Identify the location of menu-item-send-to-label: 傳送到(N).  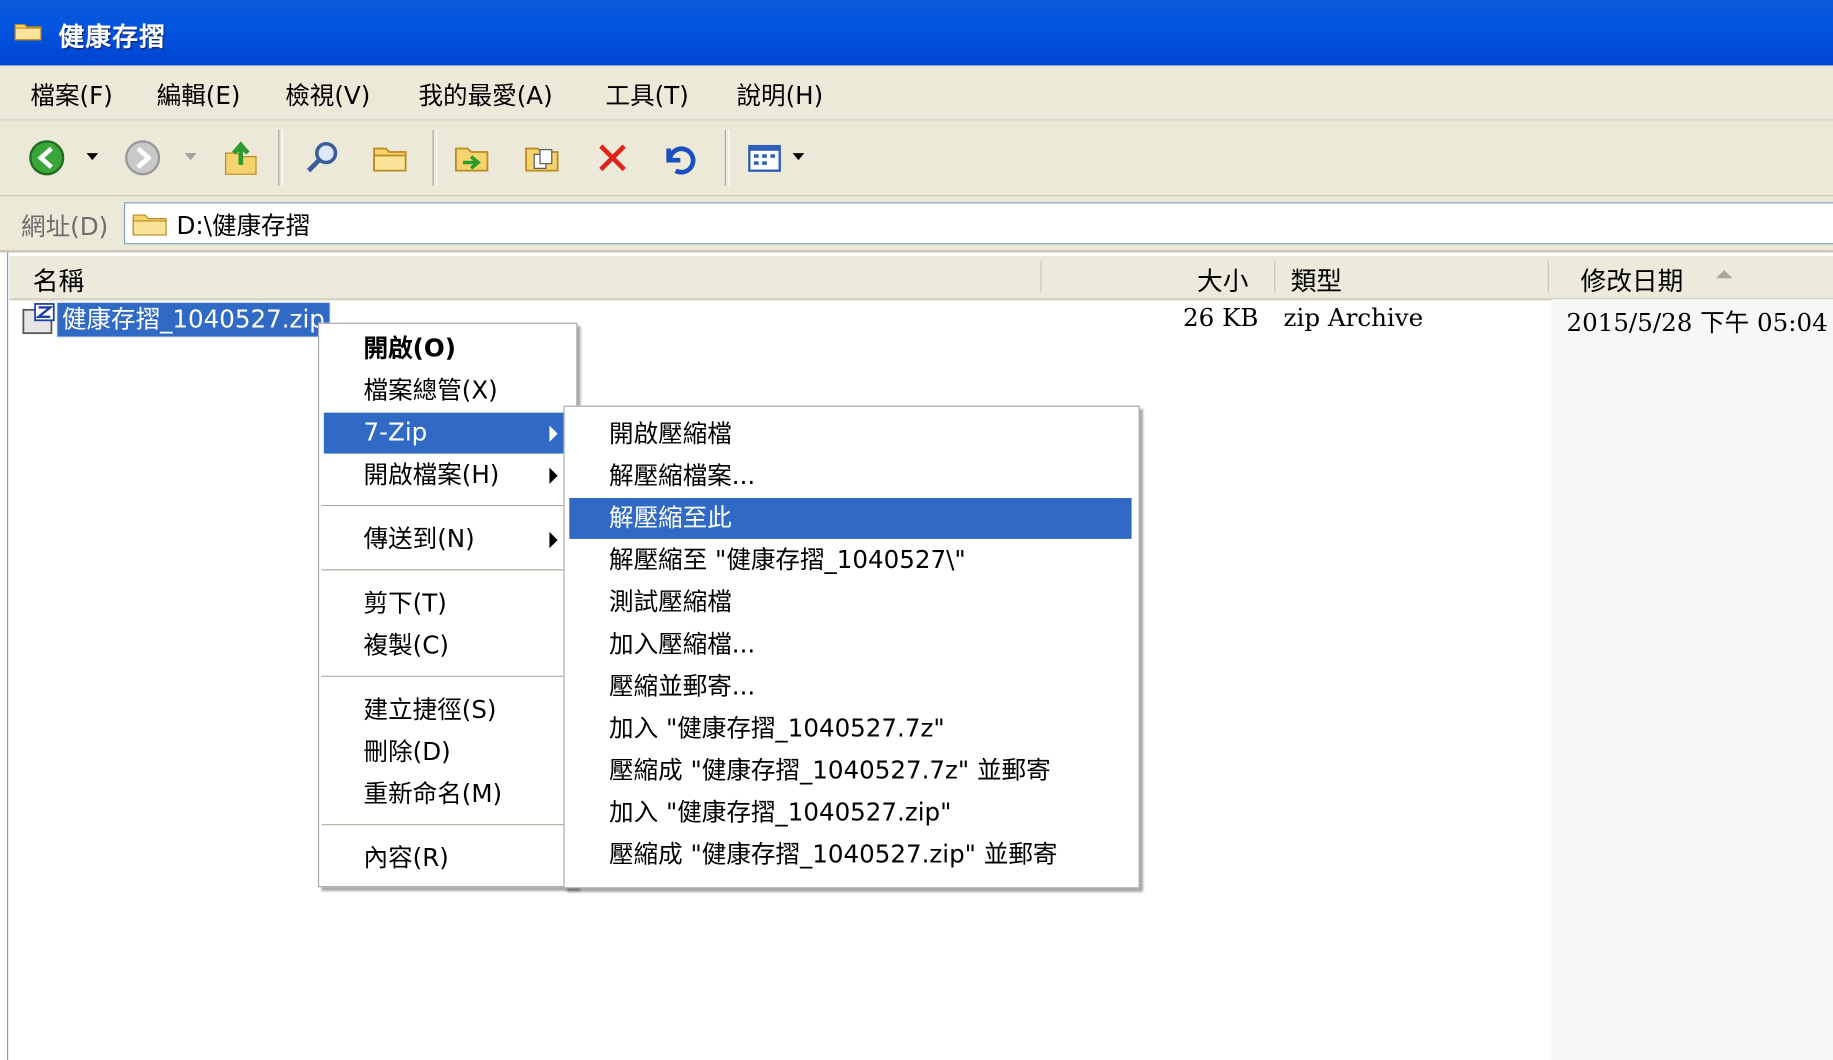
(419, 538).